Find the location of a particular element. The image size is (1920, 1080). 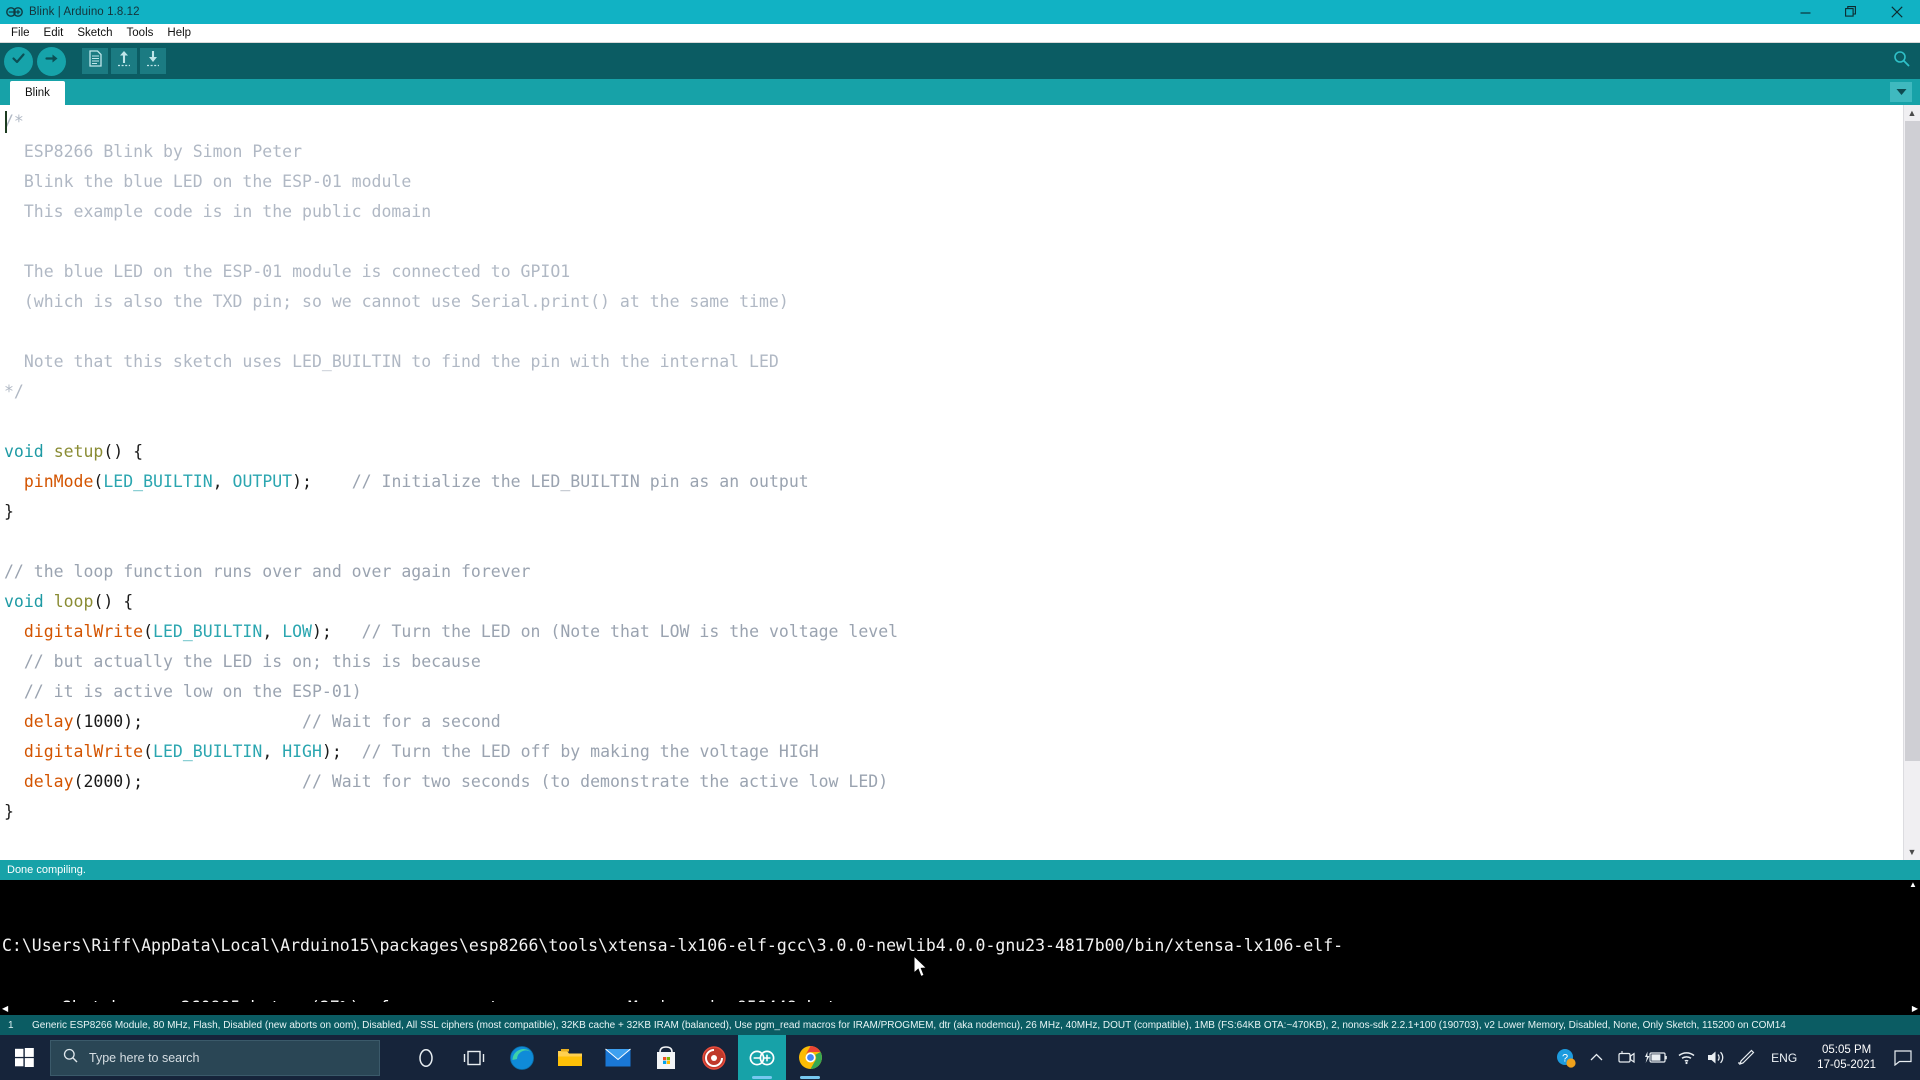

window-controls is located at coordinates (1851, 12).